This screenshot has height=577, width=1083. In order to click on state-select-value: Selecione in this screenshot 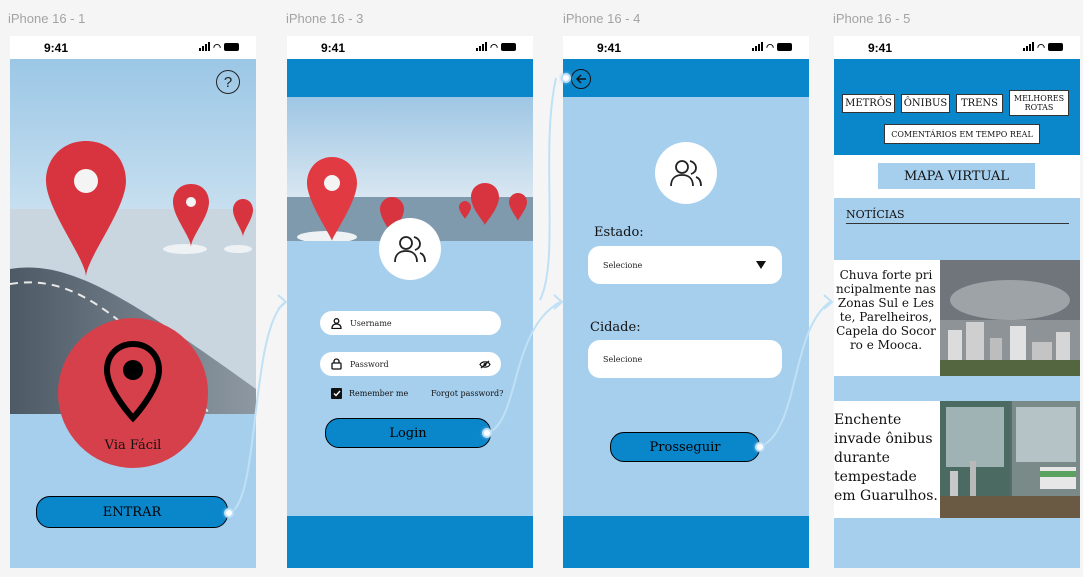, I will do `click(623, 265)`.